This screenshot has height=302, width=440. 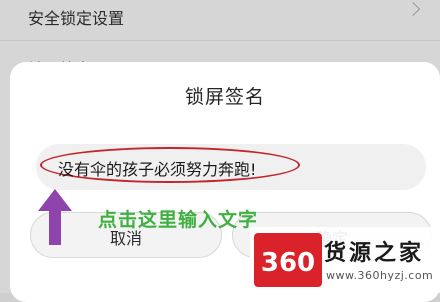 I want to click on settings-item-security-lock: 安全锁定设置, so click(x=220, y=20).